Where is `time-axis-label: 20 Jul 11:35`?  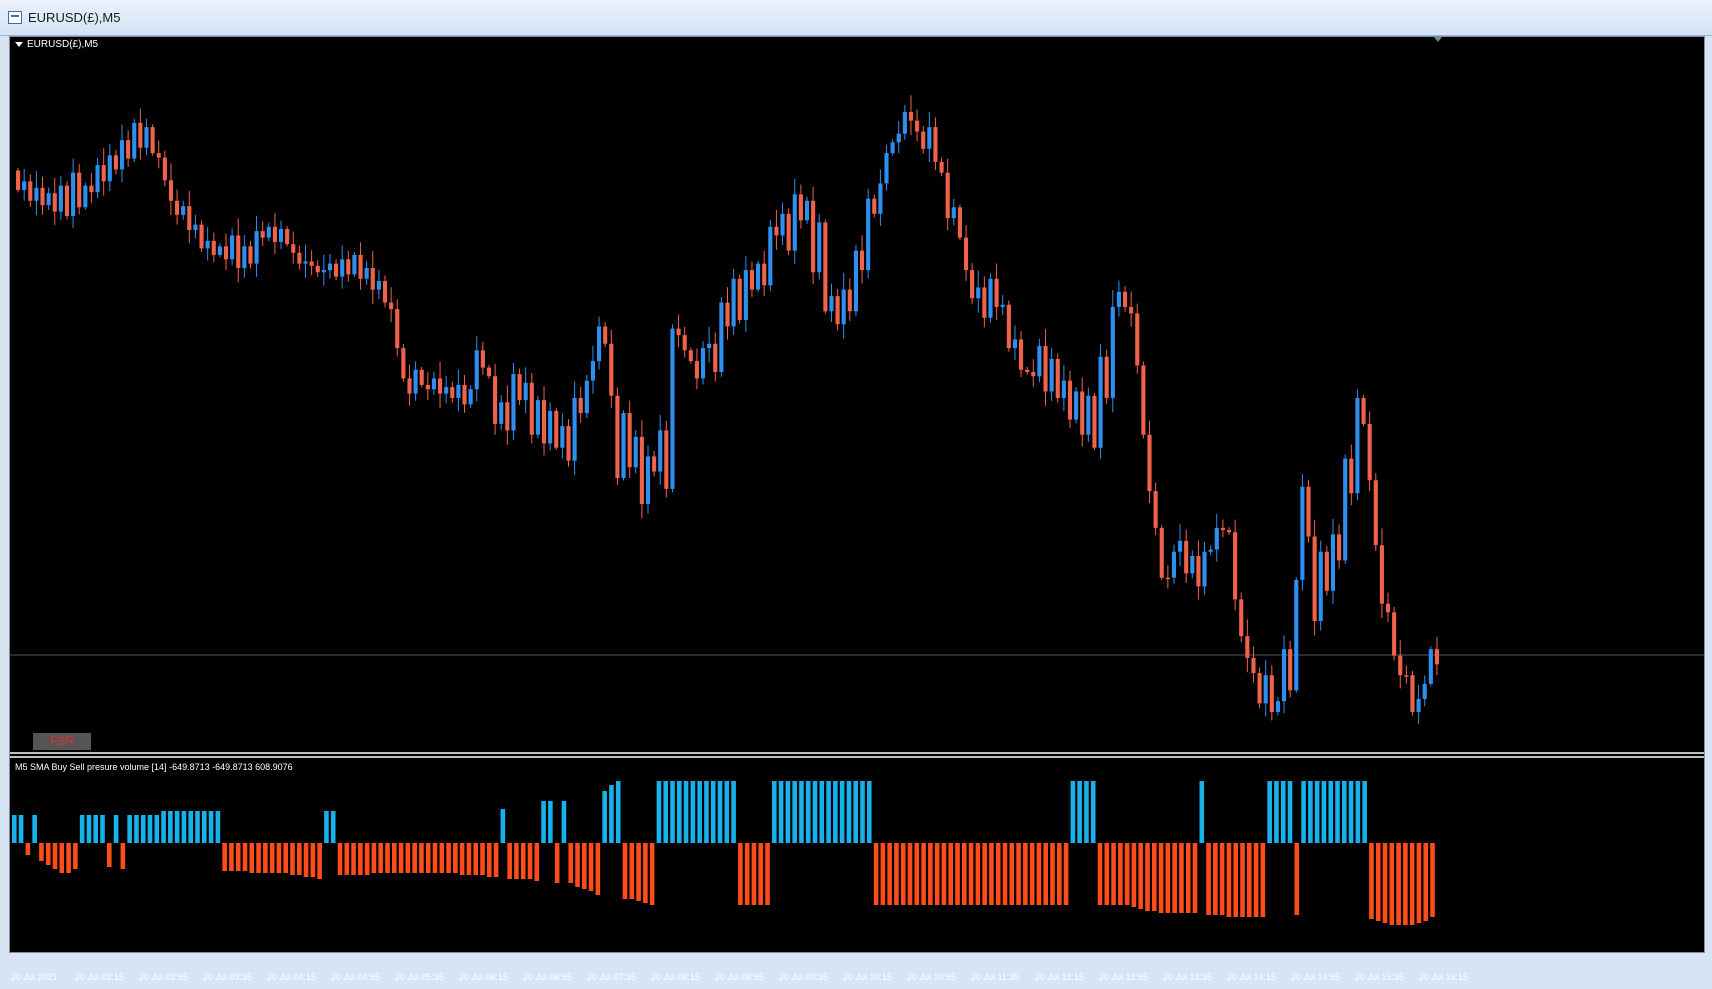
time-axis-label: 20 Jul 11:35 is located at coordinates (995, 977).